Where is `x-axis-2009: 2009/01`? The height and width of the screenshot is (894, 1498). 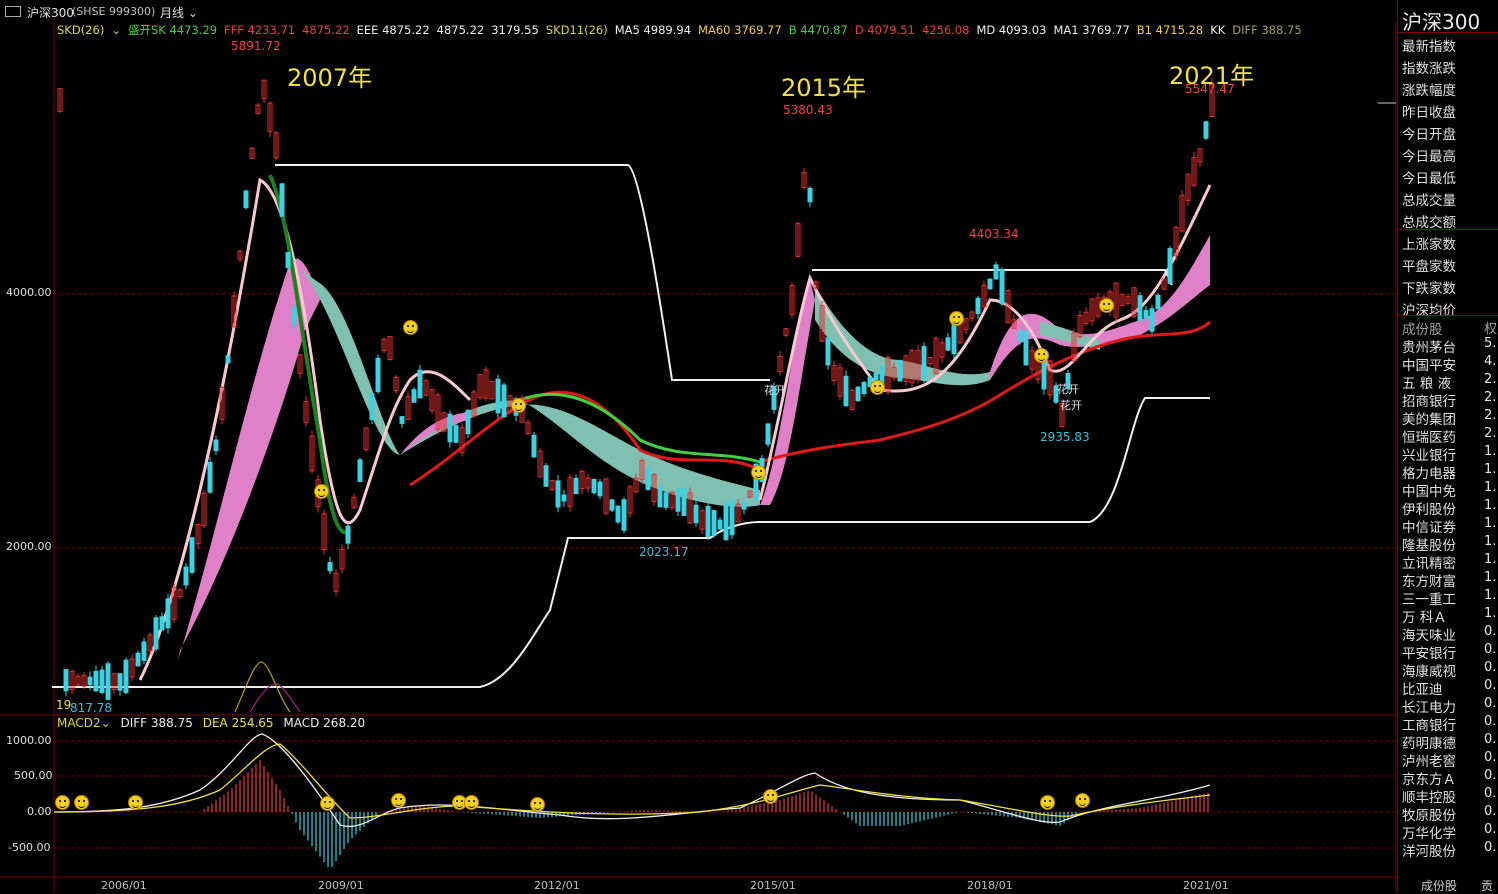 x-axis-2009: 2009/01 is located at coordinates (341, 885).